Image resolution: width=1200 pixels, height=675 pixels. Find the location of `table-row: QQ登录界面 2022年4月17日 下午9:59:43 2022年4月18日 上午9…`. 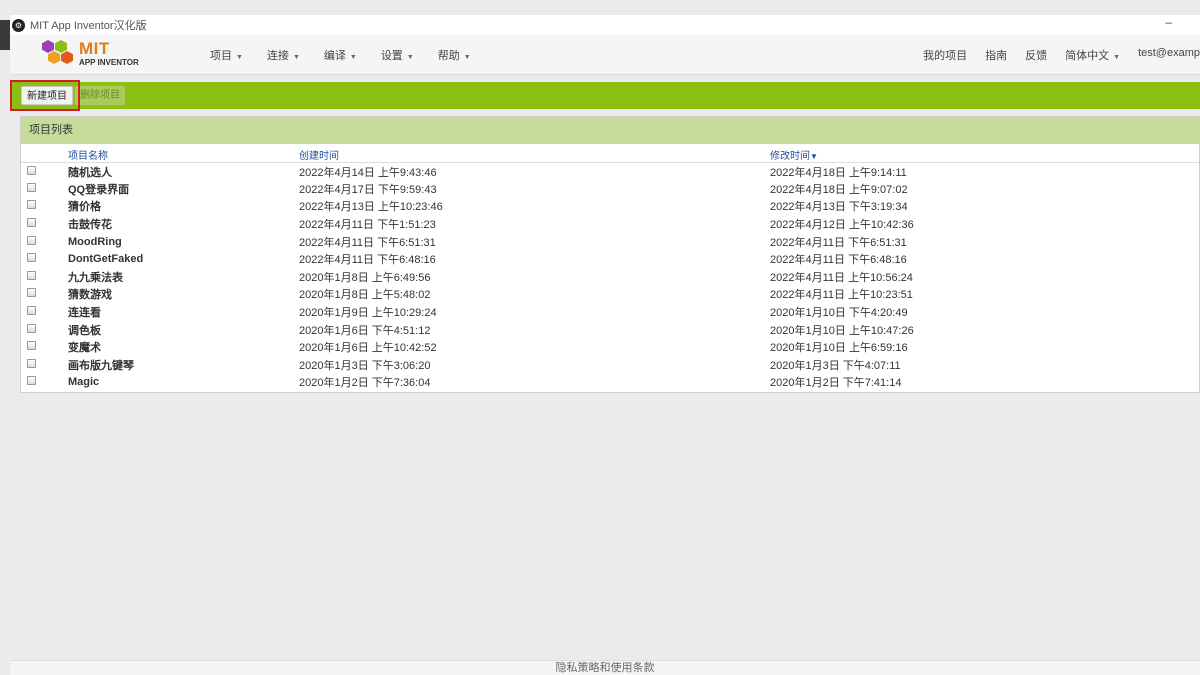

table-row: QQ登录界面 2022年4月17日 下午9:59:43 2022年4月18日 上午9… is located at coordinates (610, 189).